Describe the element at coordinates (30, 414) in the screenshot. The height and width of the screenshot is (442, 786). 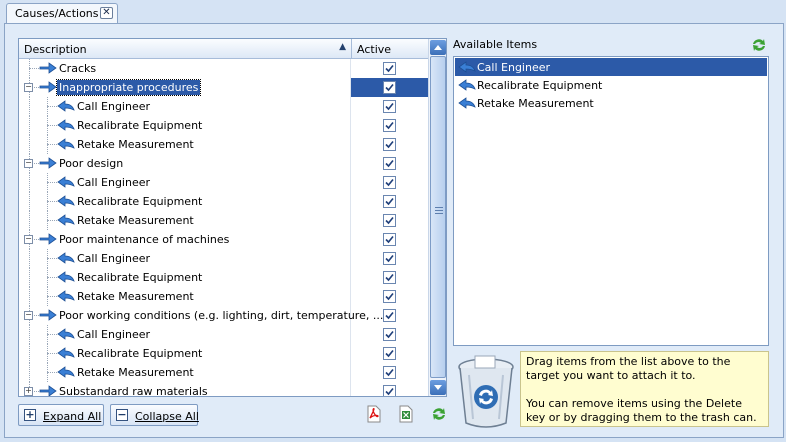
I see `expand-icon: +` at that location.